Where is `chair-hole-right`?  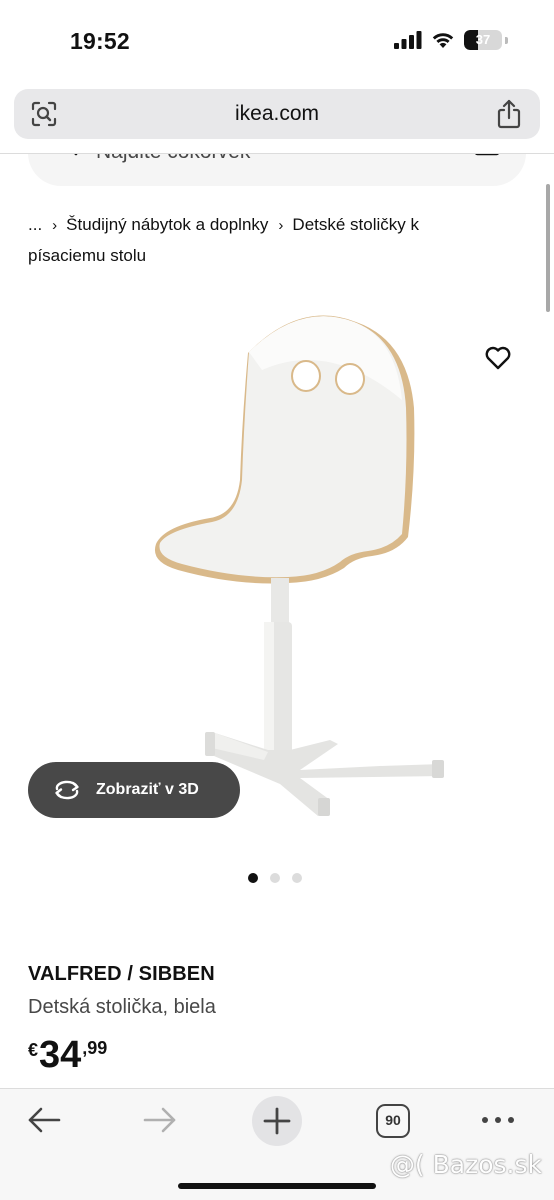 chair-hole-right is located at coordinates (350, 379).